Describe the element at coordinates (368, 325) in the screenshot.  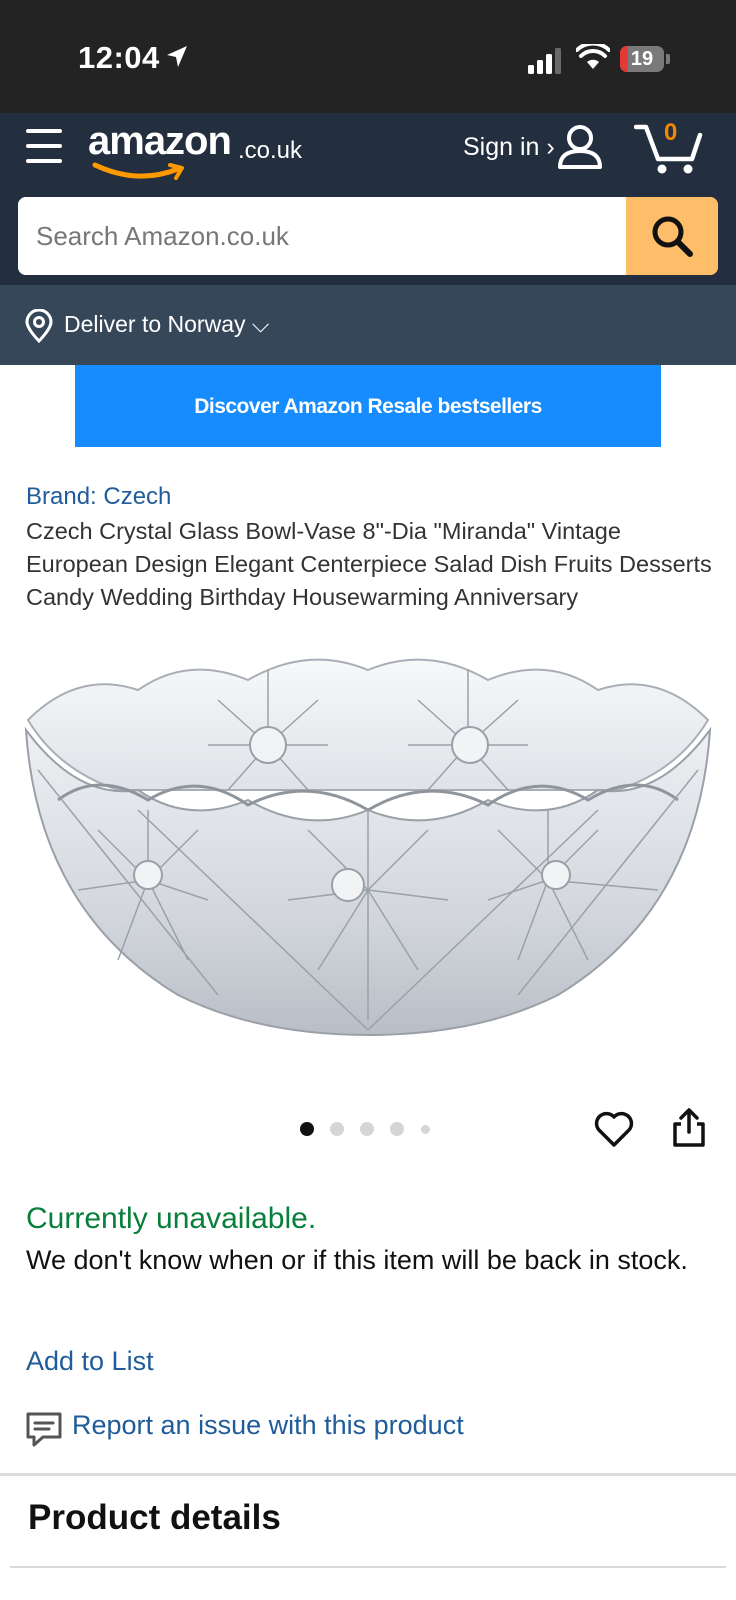
I see `deliver-to-bar: Deliver to Norway ⌵` at that location.